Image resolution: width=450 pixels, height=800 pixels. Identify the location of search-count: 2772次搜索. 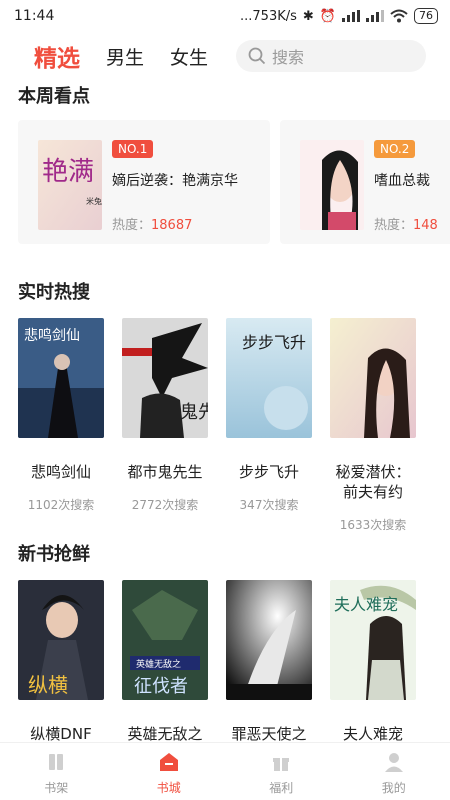
(165, 505).